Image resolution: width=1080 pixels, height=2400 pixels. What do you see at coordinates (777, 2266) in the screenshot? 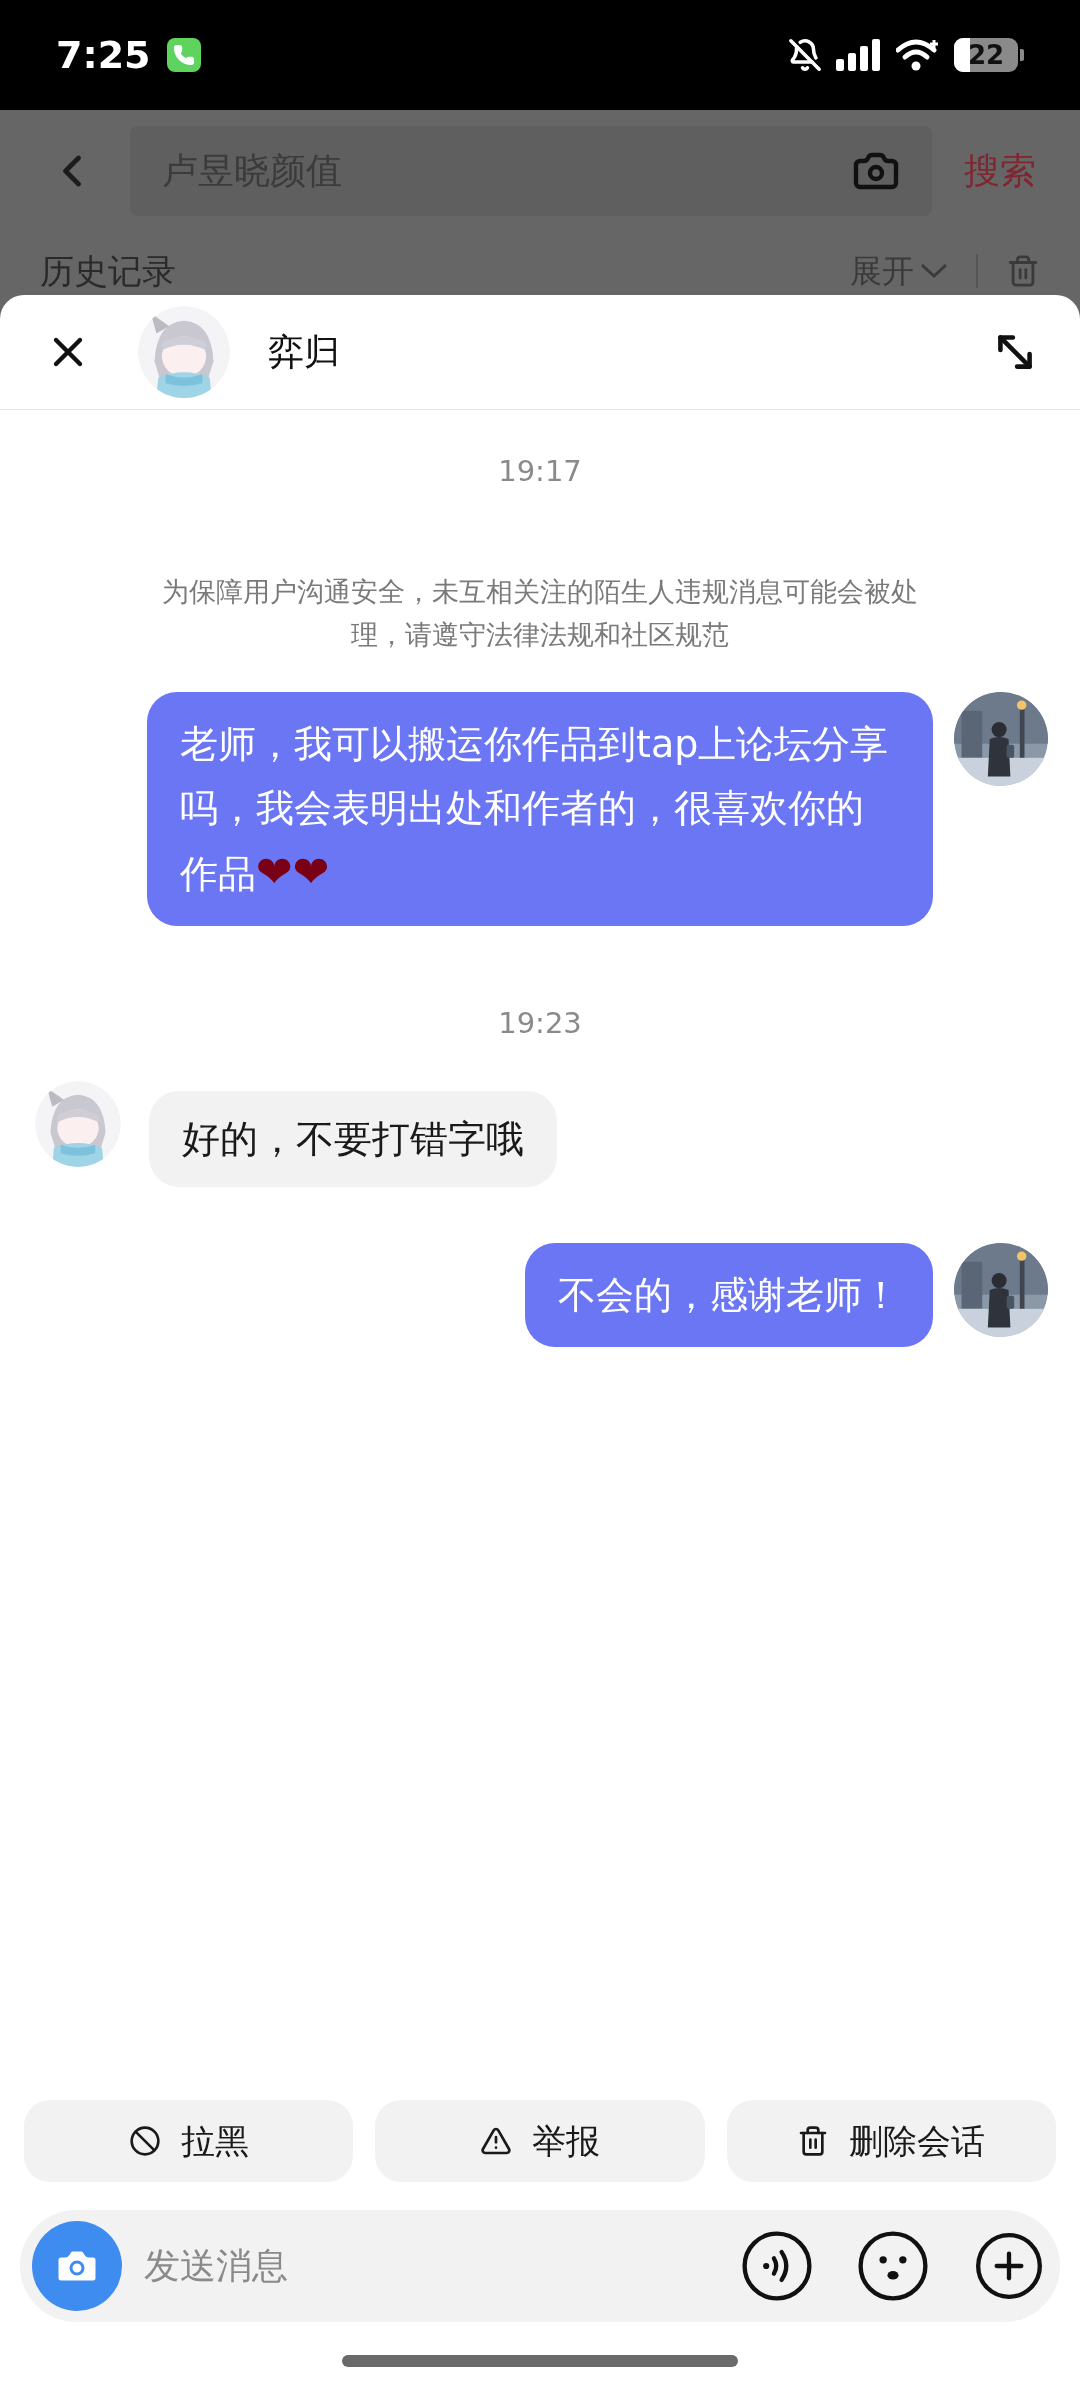
I see `voice-icon` at bounding box center [777, 2266].